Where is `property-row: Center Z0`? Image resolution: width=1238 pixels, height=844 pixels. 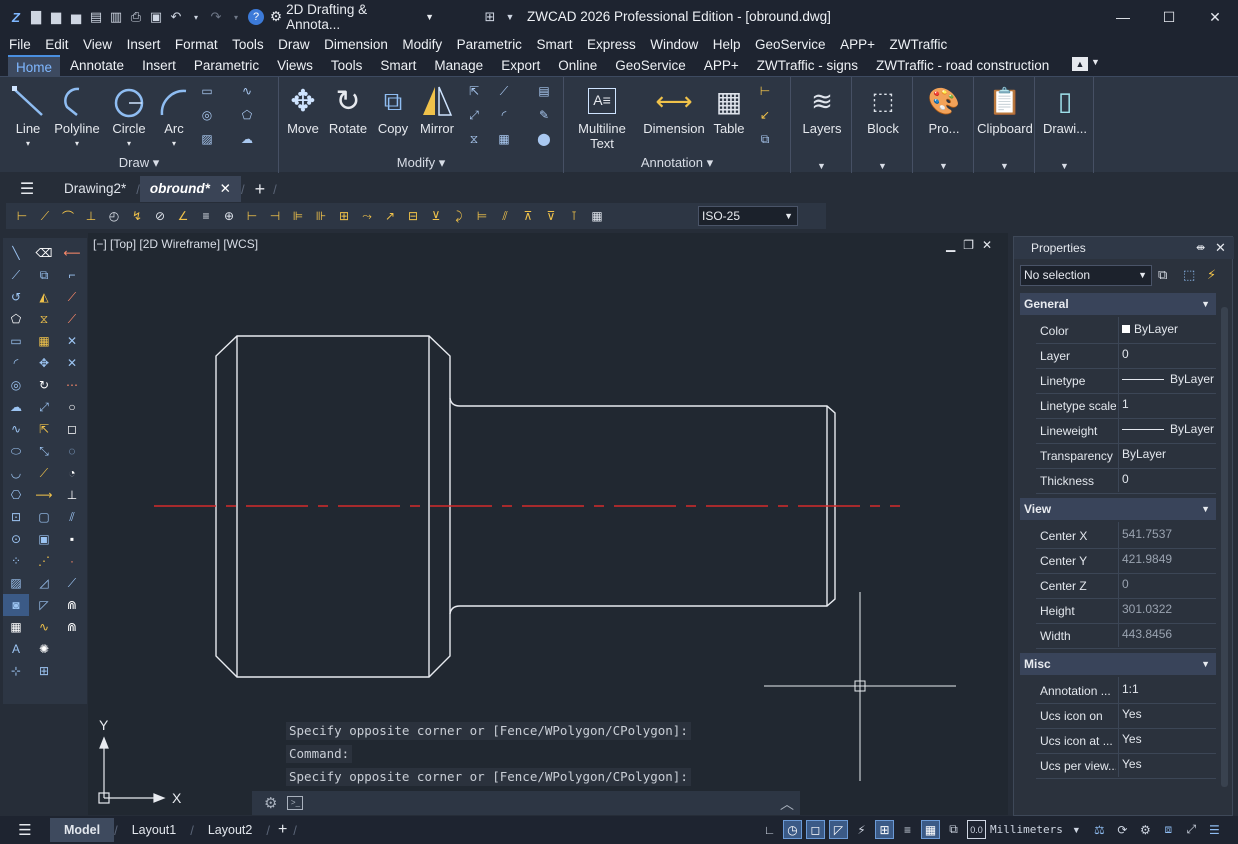
property-row: Center Z0 is located at coordinates (1126, 585).